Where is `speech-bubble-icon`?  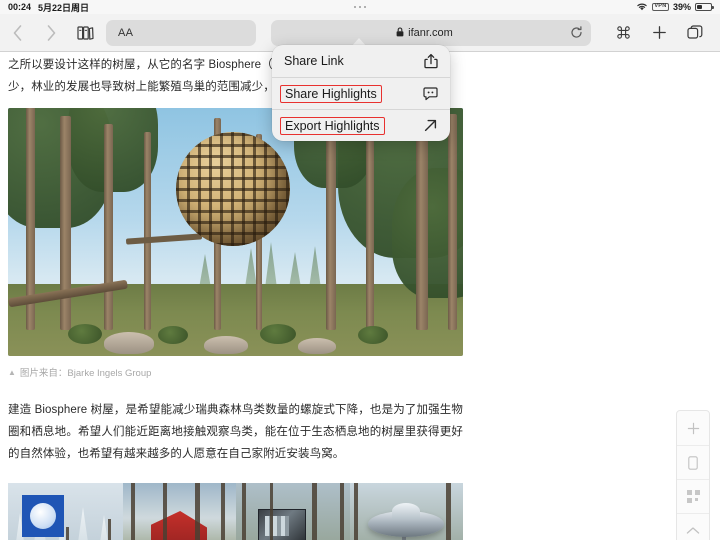 speech-bubble-icon is located at coordinates (430, 93).